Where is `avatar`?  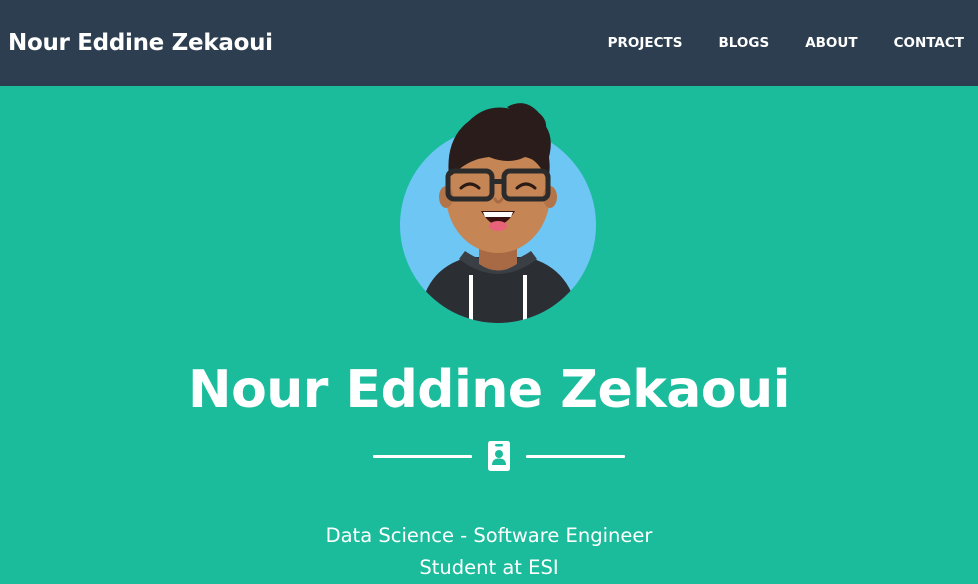
avatar is located at coordinates (499, 212).